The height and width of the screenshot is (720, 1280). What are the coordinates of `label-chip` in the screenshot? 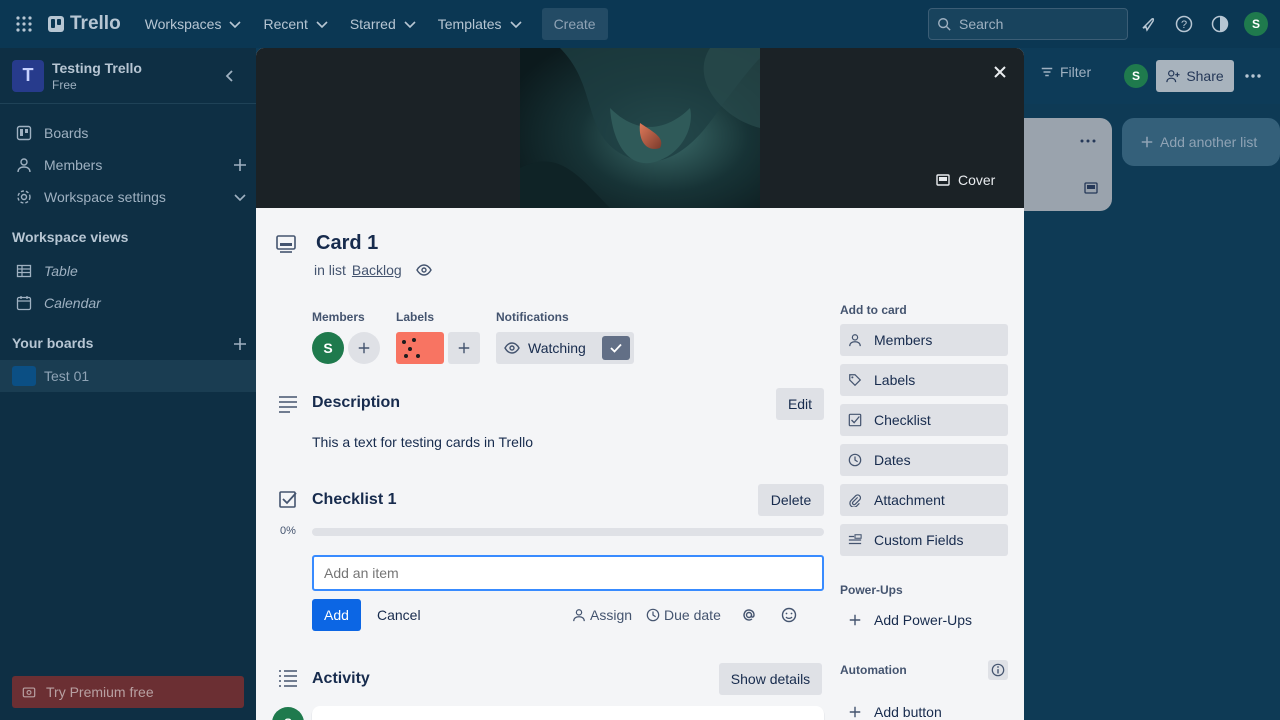 It's located at (420, 348).